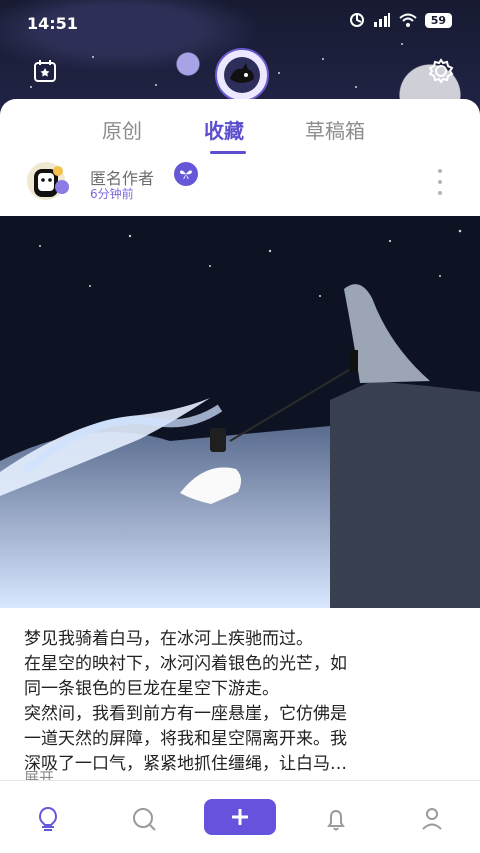 The width and height of the screenshot is (480, 853). I want to click on status-time: 14:51, so click(52, 23).